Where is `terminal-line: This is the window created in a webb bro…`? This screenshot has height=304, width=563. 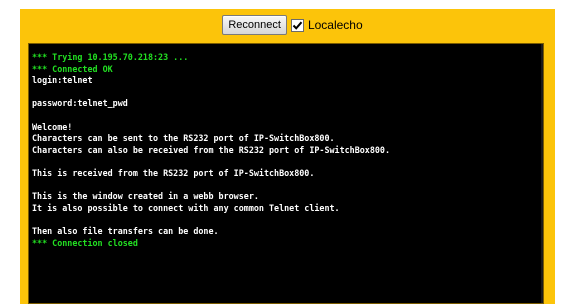
terminal-line: This is the window created in a webb bro… is located at coordinates (145, 196).